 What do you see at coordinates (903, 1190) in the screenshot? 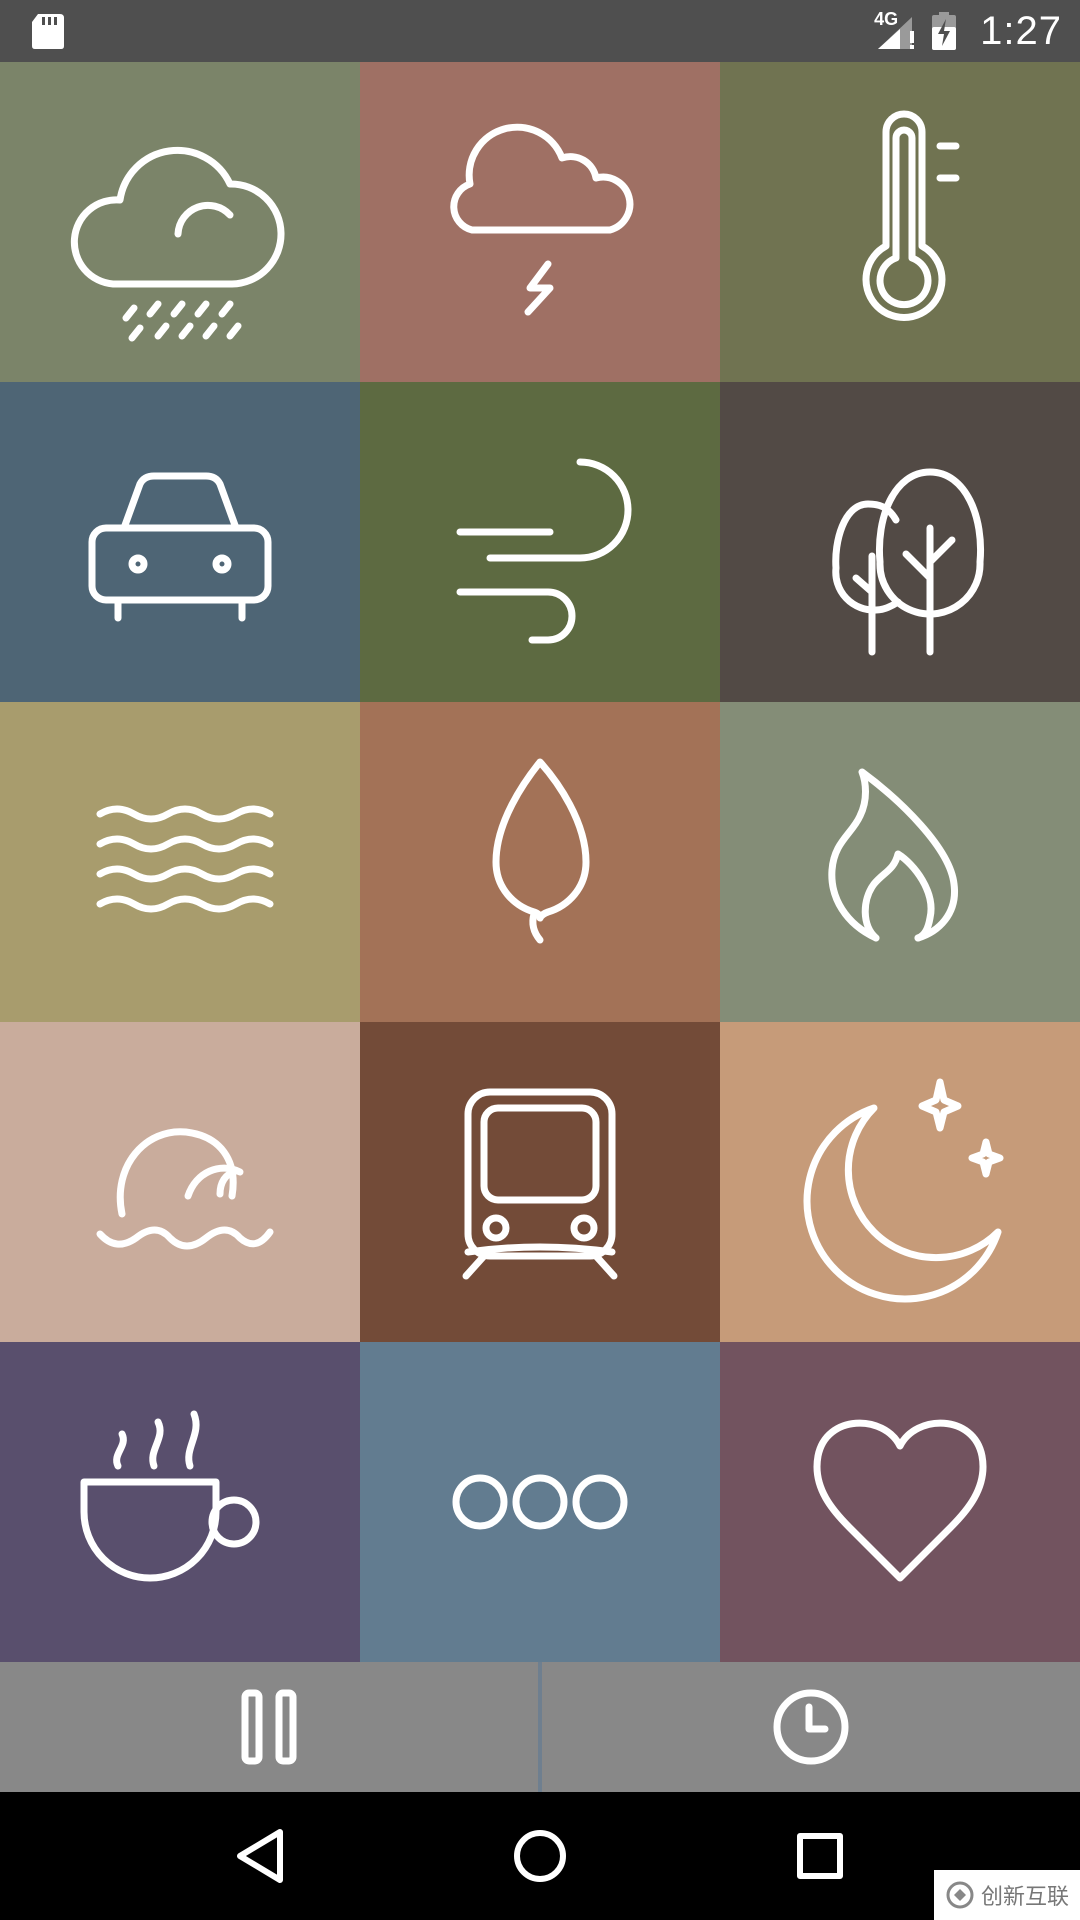
I see `moon-stars-icon` at bounding box center [903, 1190].